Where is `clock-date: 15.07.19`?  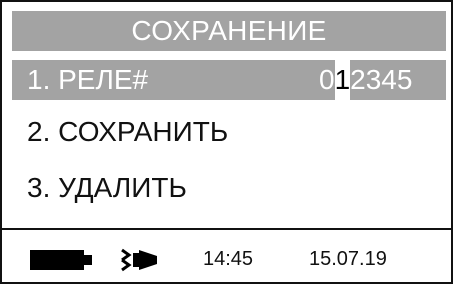
clock-date: 15.07.19 is located at coordinates (348, 259).